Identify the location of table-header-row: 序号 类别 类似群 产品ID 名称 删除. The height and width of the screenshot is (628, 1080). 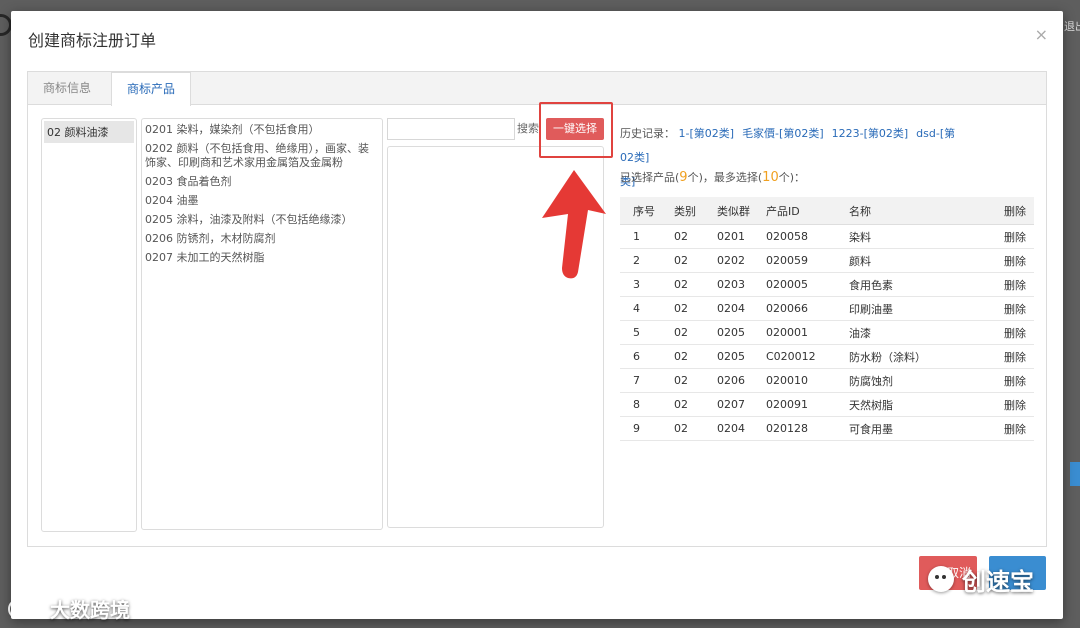
(827, 211).